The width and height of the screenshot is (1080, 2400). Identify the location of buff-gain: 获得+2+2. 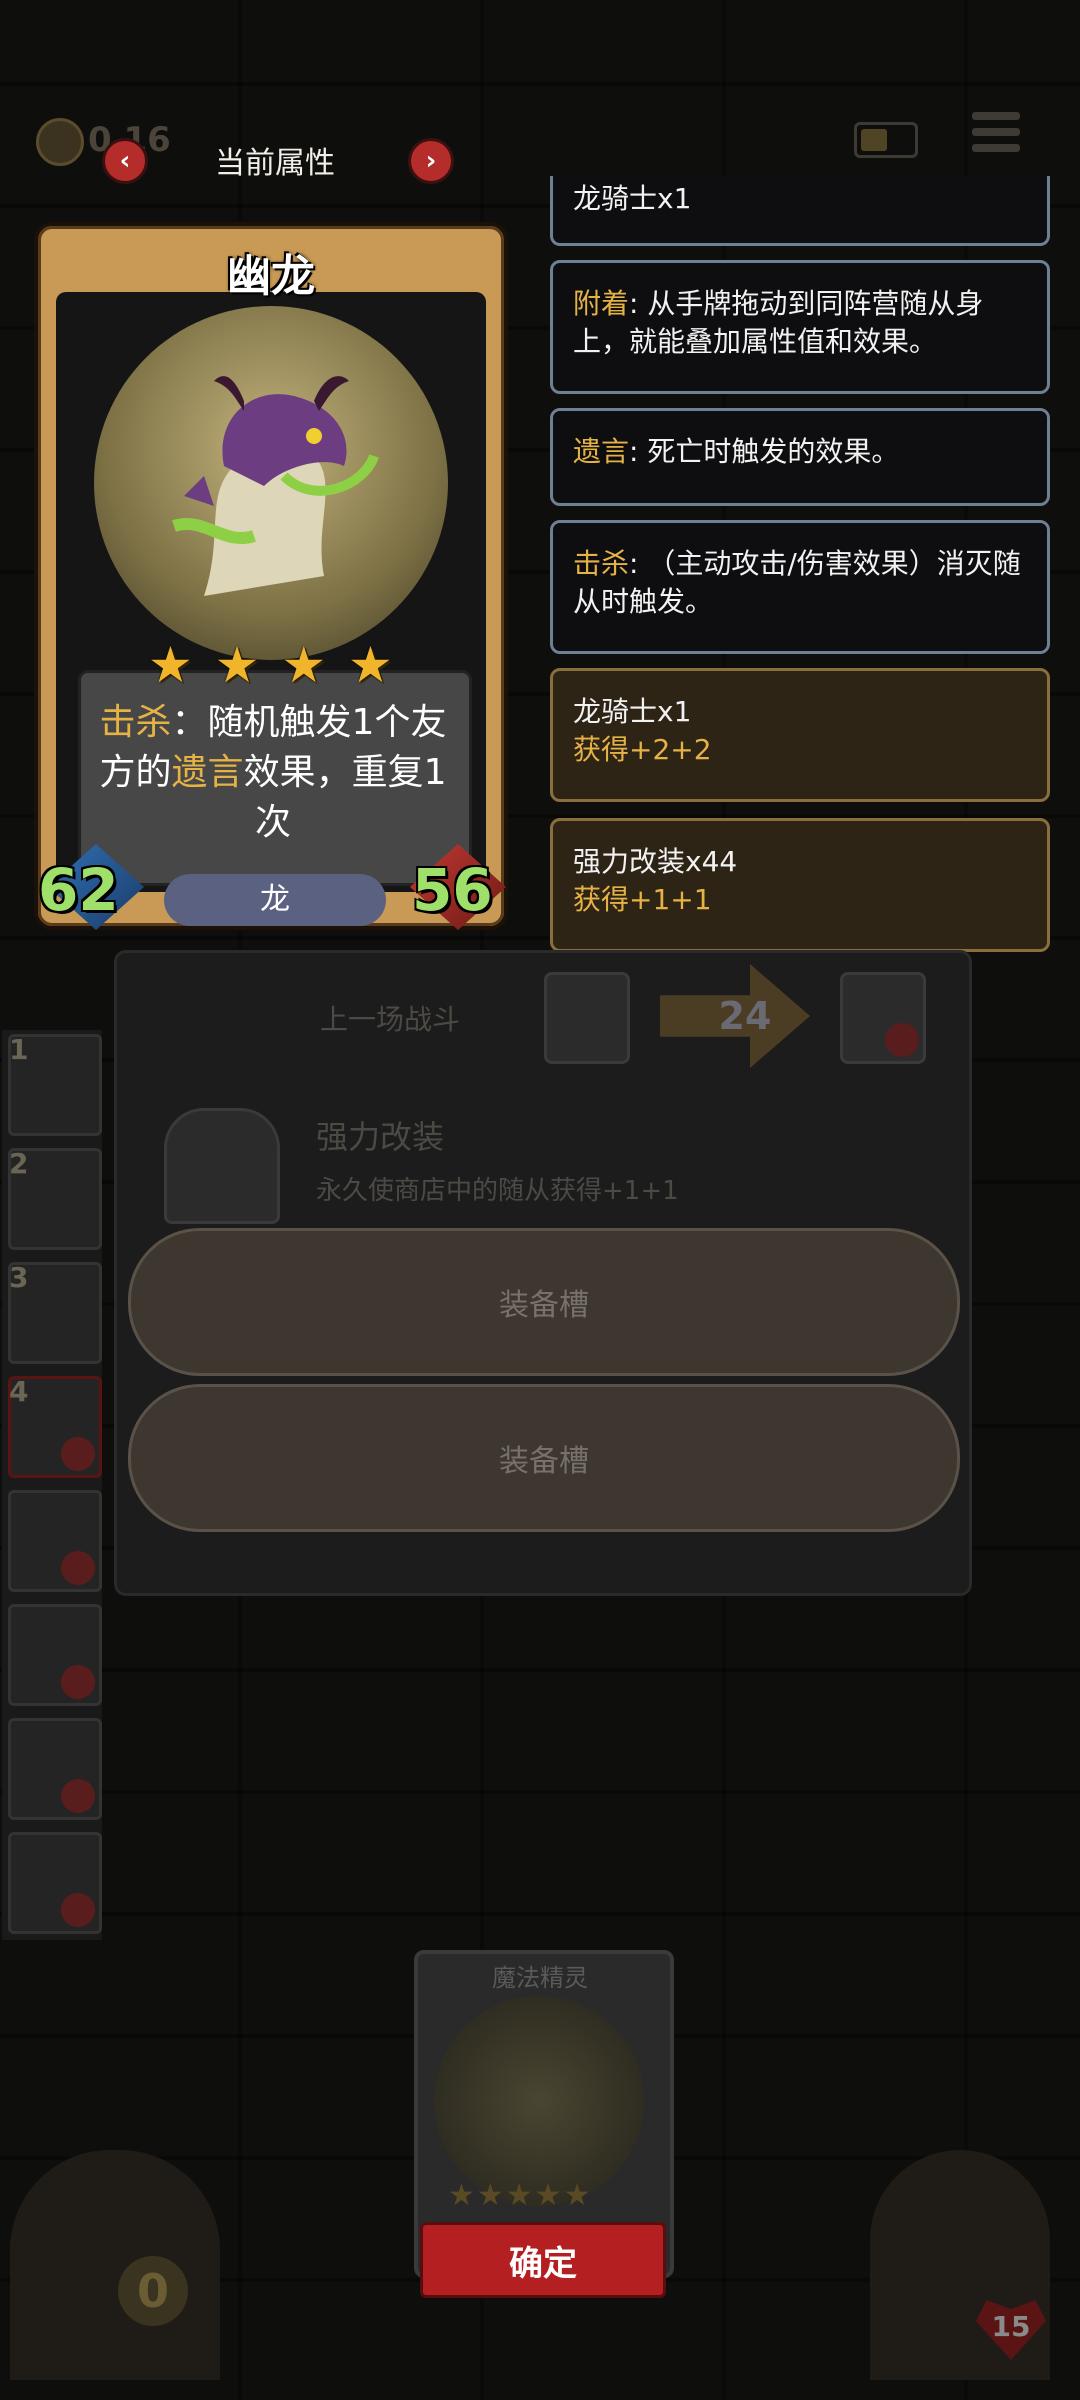
(642, 749).